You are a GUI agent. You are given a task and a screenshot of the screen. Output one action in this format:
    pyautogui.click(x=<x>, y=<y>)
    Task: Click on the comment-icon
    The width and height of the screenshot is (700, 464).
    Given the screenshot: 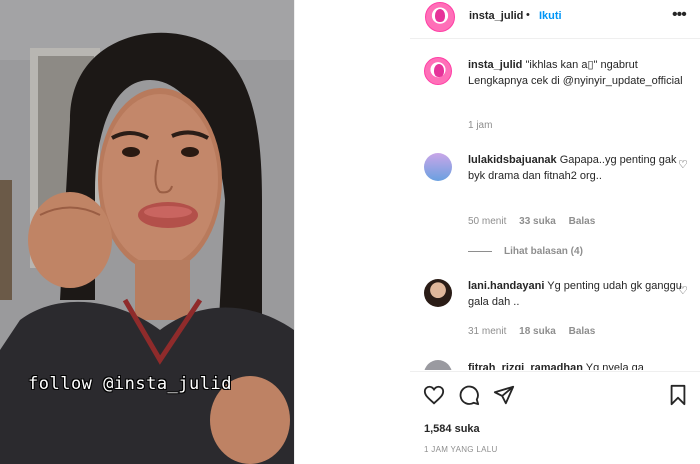 What is the action you would take?
    pyautogui.click(x=469, y=395)
    